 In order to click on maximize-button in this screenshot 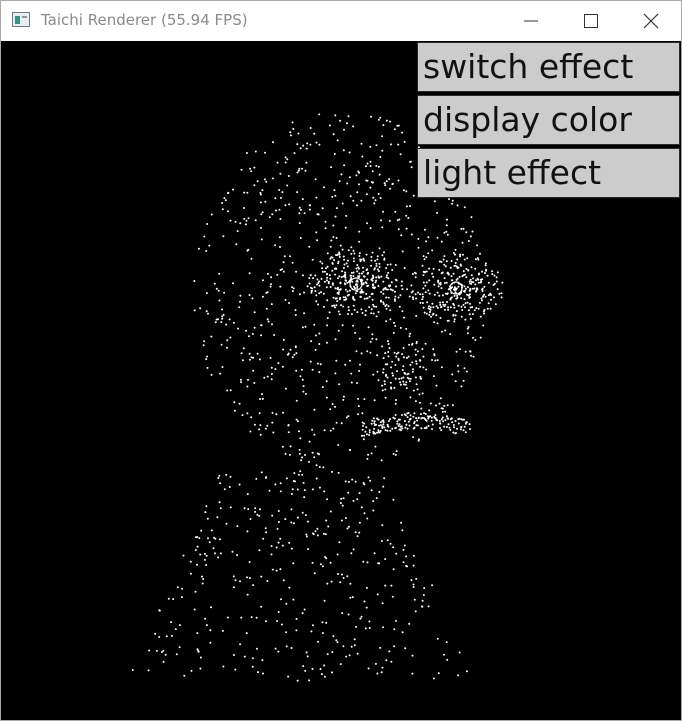, I will do `click(591, 21)`.